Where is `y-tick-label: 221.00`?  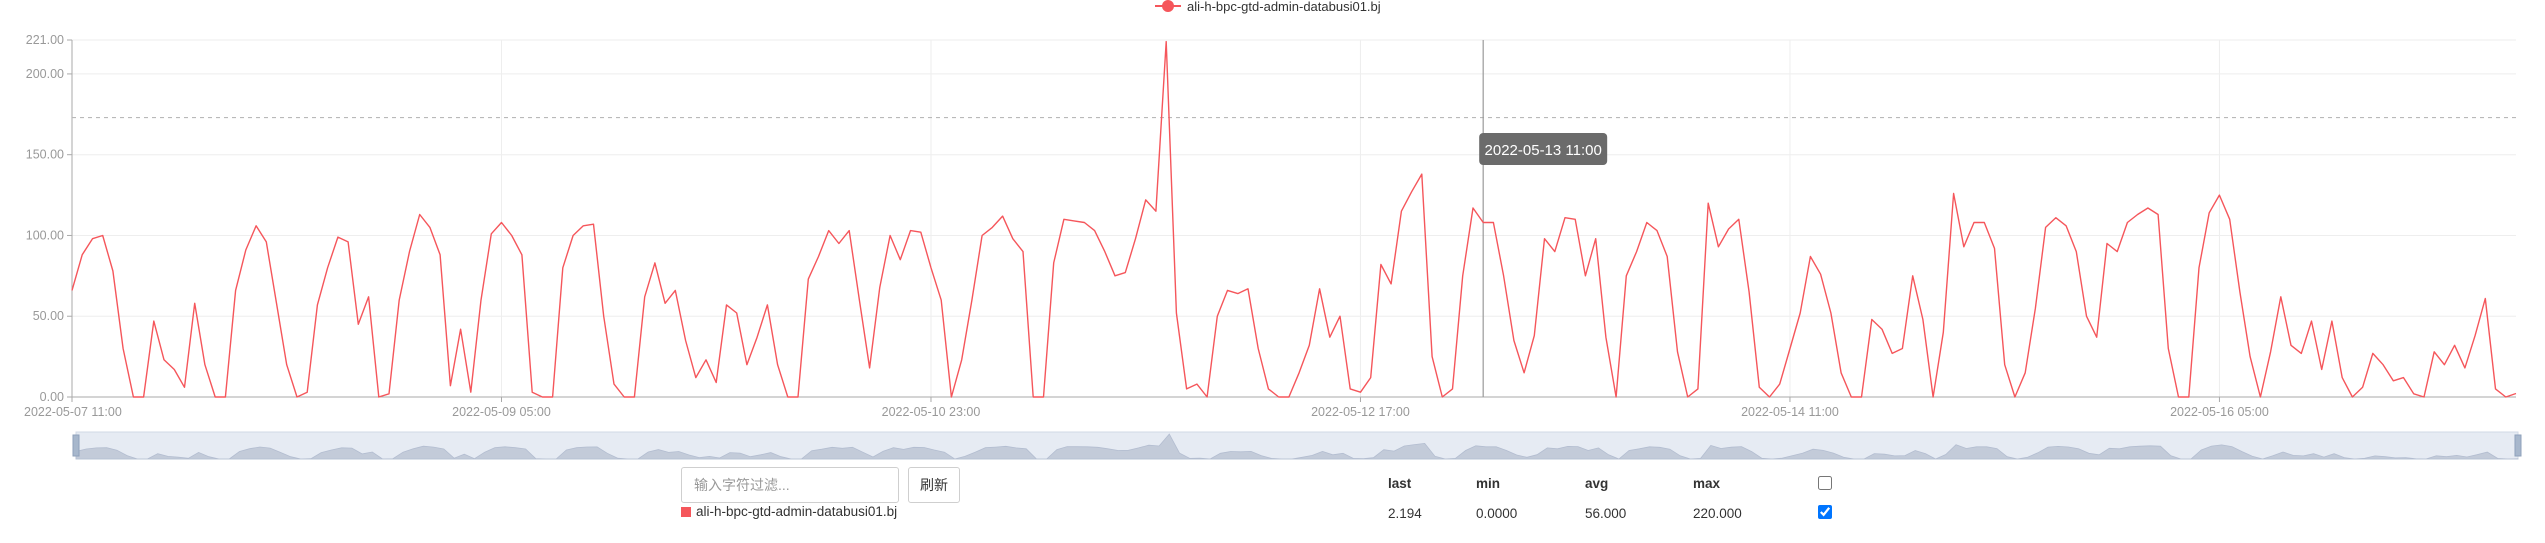
y-tick-label: 221.00 is located at coordinates (45, 40).